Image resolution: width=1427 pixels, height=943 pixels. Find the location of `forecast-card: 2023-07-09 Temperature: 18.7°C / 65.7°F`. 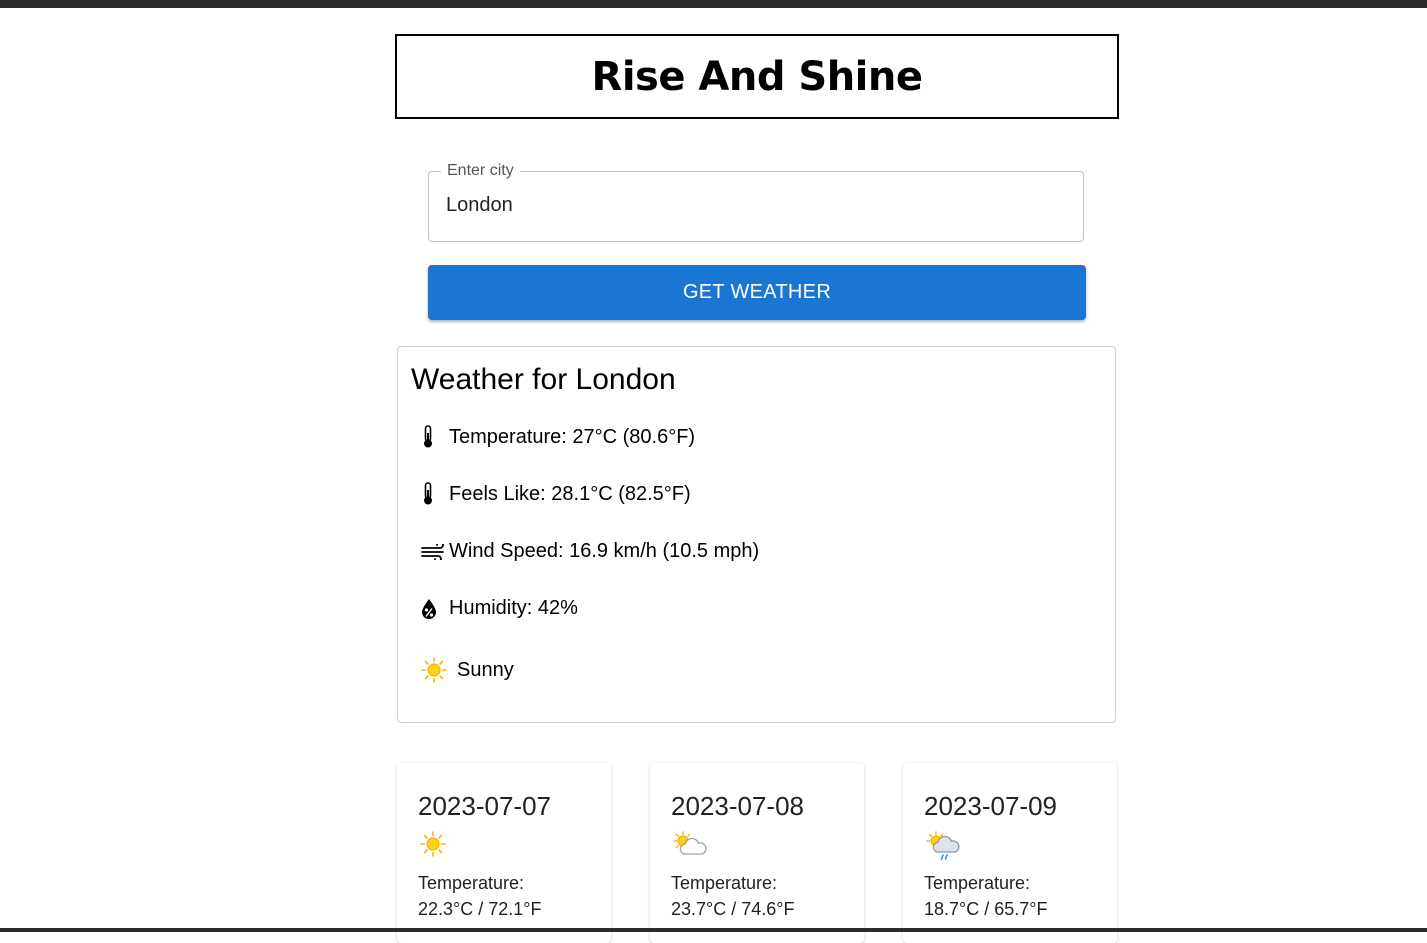

forecast-card: 2023-07-09 Temperature: 18.7°C / 65.7°F is located at coordinates (1010, 853).